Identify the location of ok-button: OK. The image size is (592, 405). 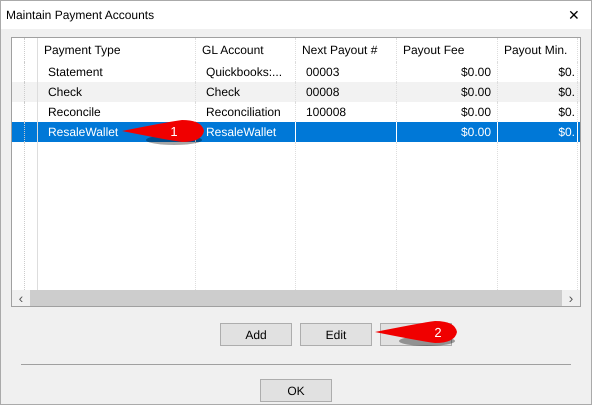
(296, 390).